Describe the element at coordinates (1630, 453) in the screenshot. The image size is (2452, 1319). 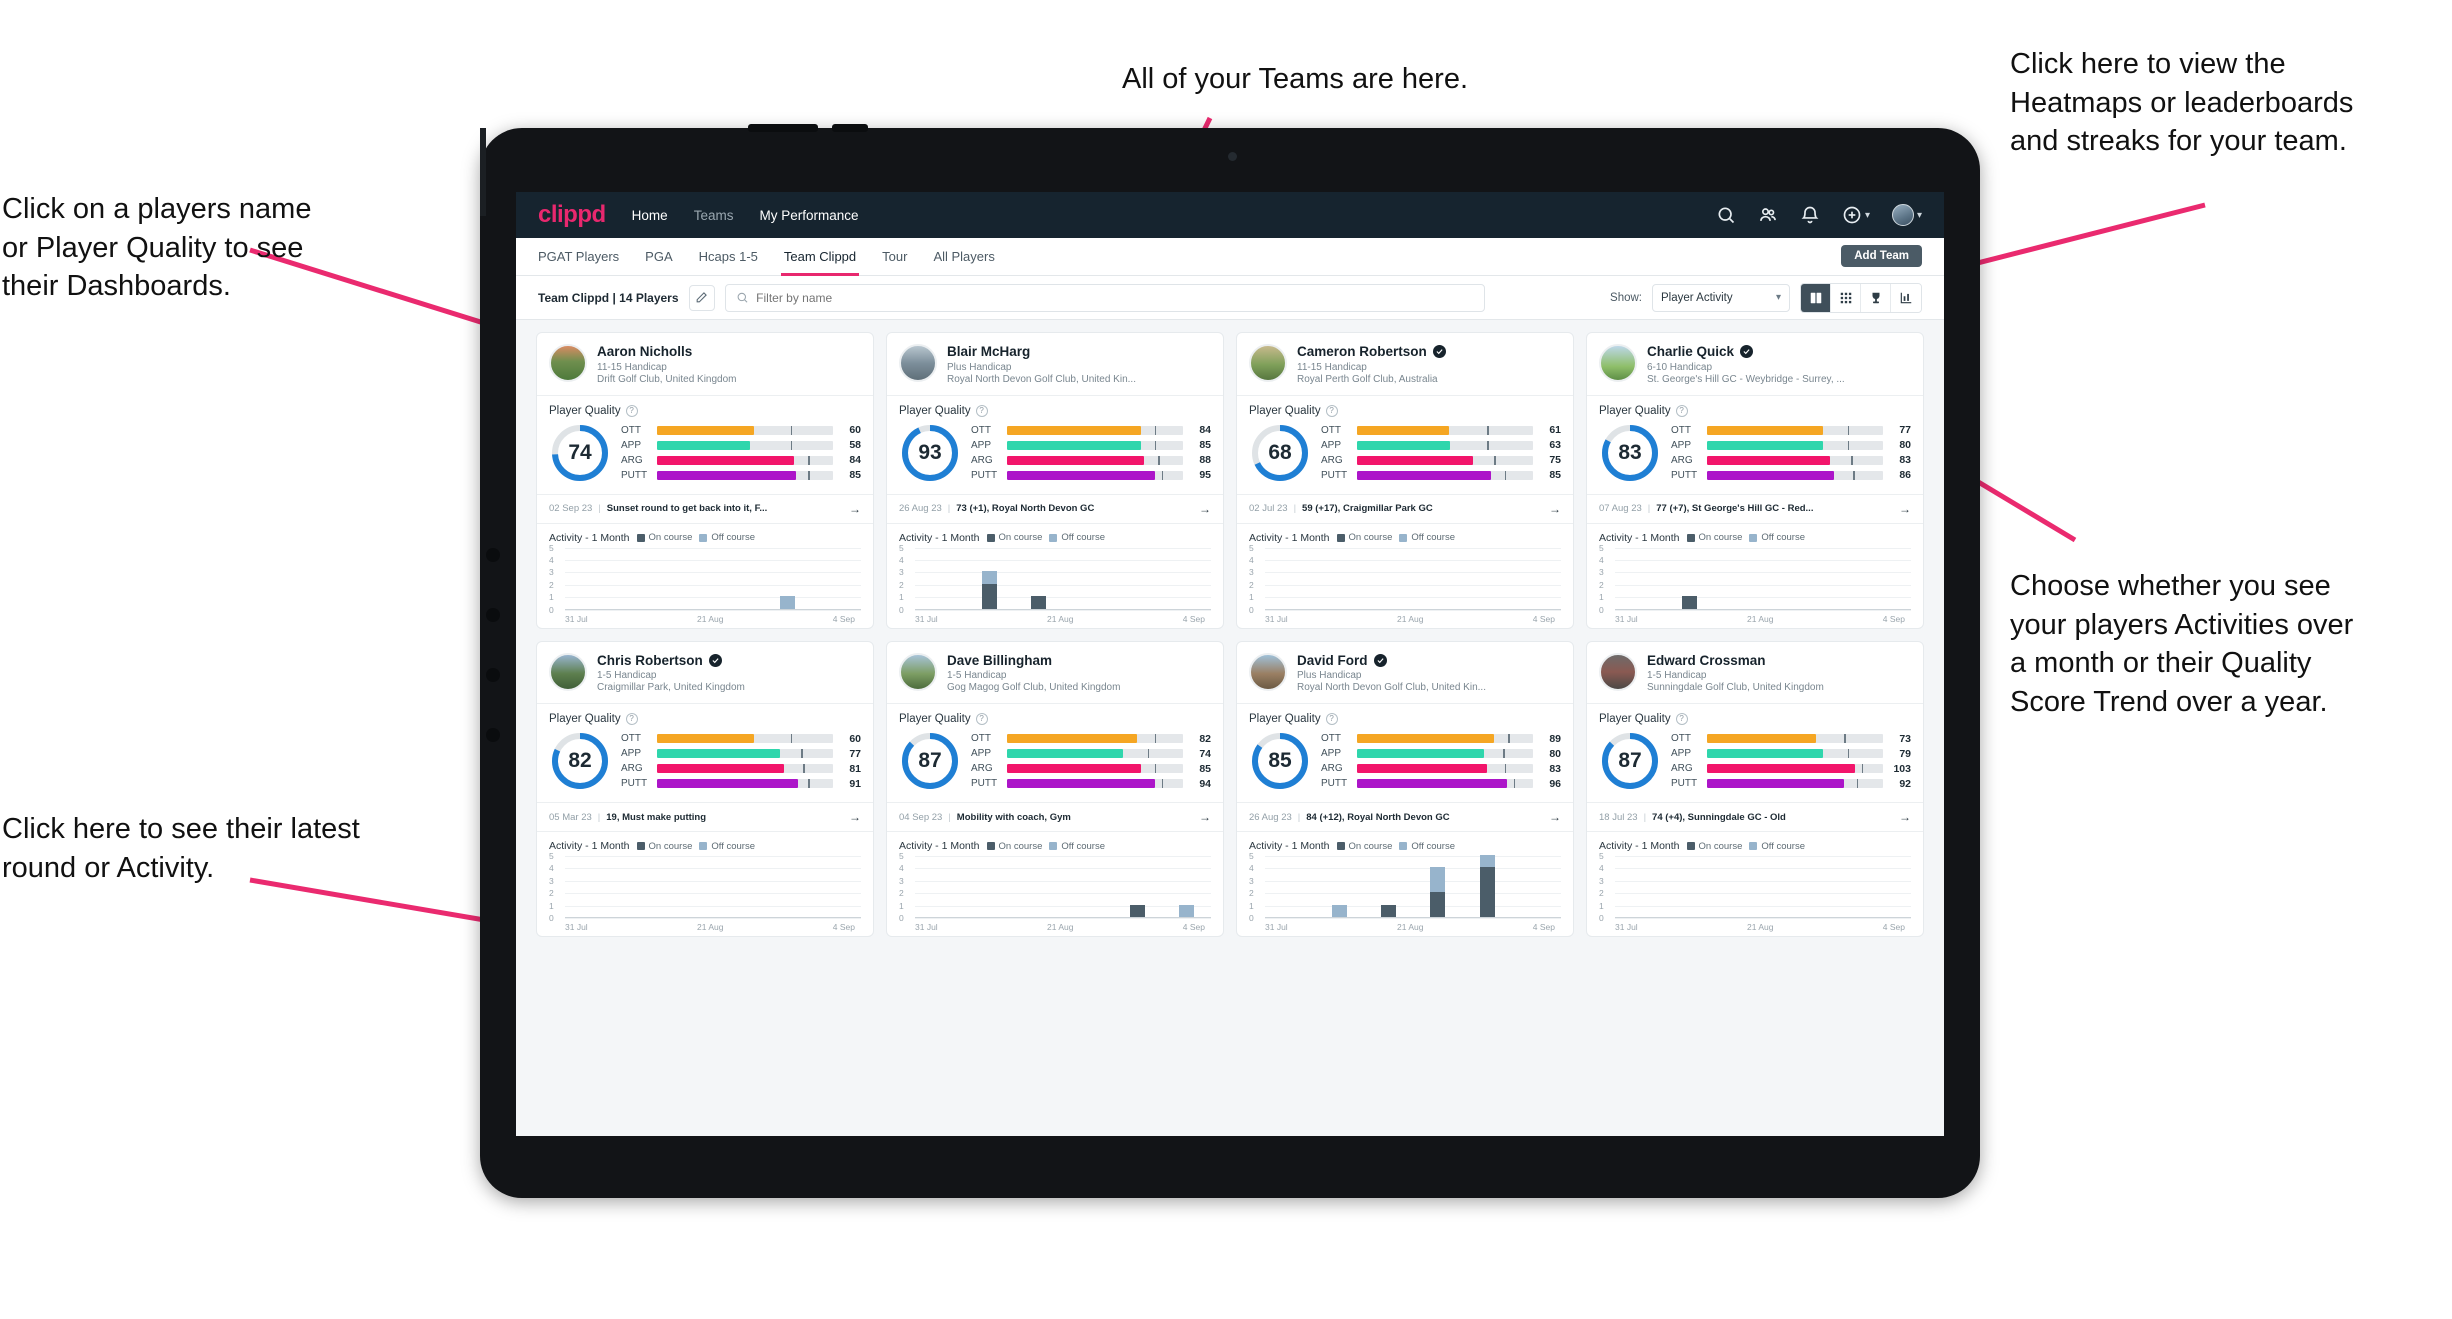
I see `player-quality-ring: 83` at that location.